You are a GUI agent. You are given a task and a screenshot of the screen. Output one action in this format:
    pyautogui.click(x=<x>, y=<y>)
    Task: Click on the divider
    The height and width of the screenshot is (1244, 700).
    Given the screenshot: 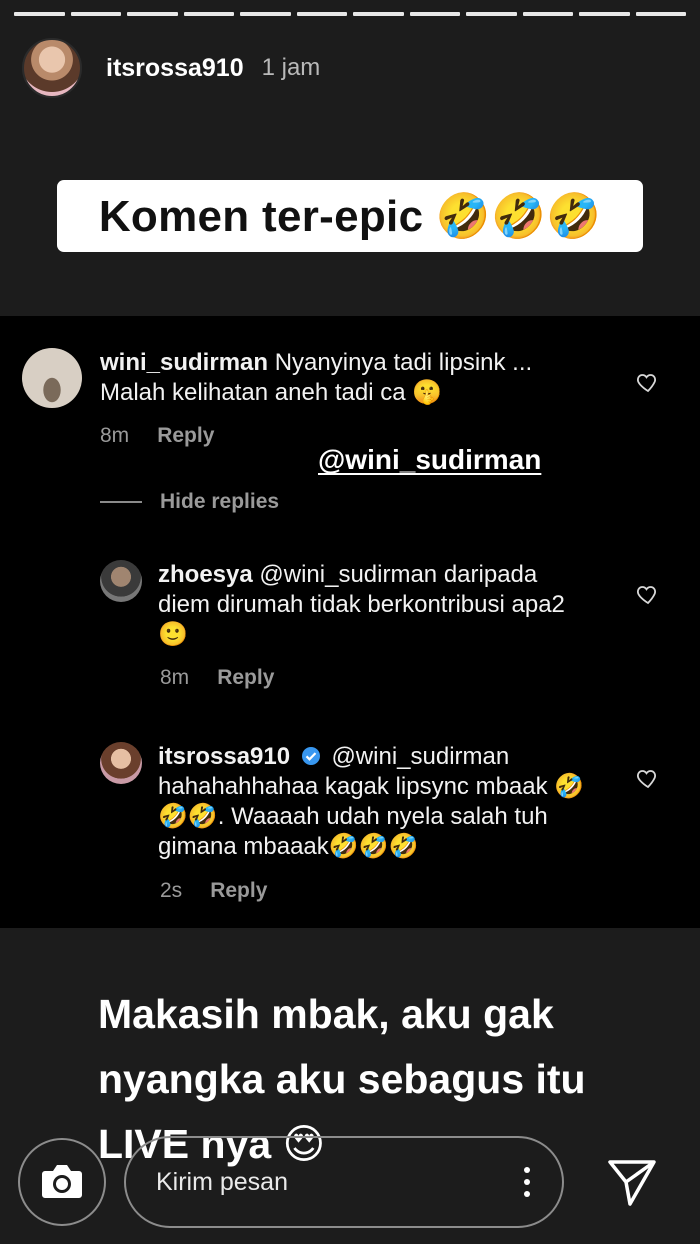 What is the action you would take?
    pyautogui.click(x=121, y=502)
    